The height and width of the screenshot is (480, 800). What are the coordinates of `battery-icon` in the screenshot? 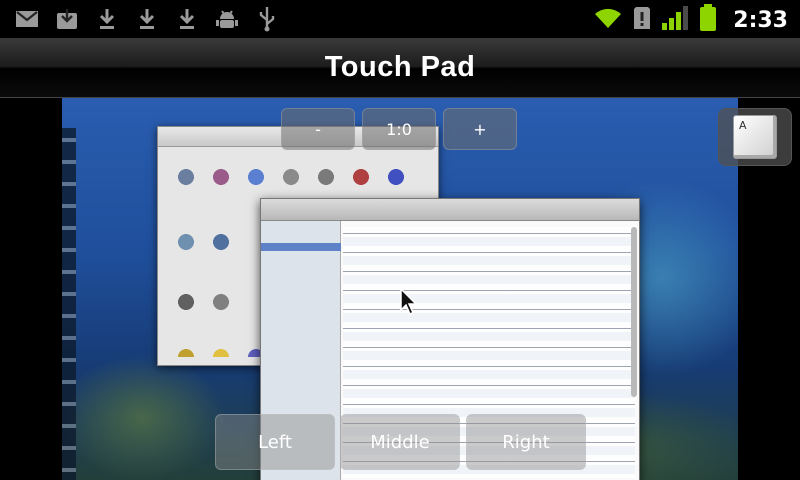 It's located at (708, 20).